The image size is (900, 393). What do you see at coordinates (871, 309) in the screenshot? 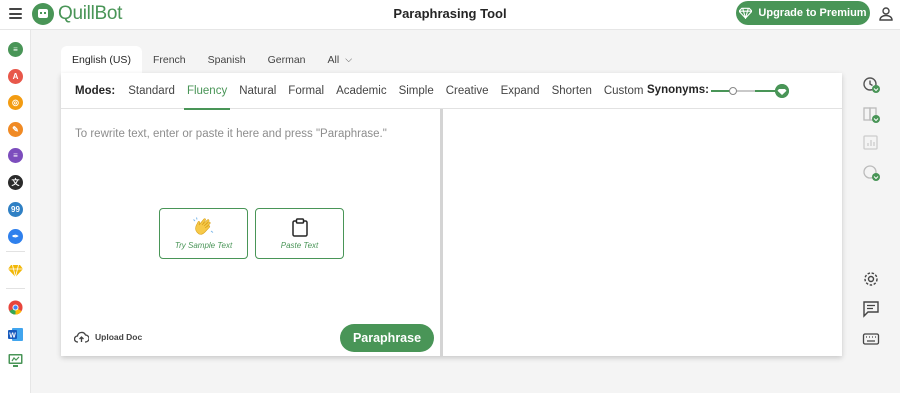
I see `feedback-icon` at bounding box center [871, 309].